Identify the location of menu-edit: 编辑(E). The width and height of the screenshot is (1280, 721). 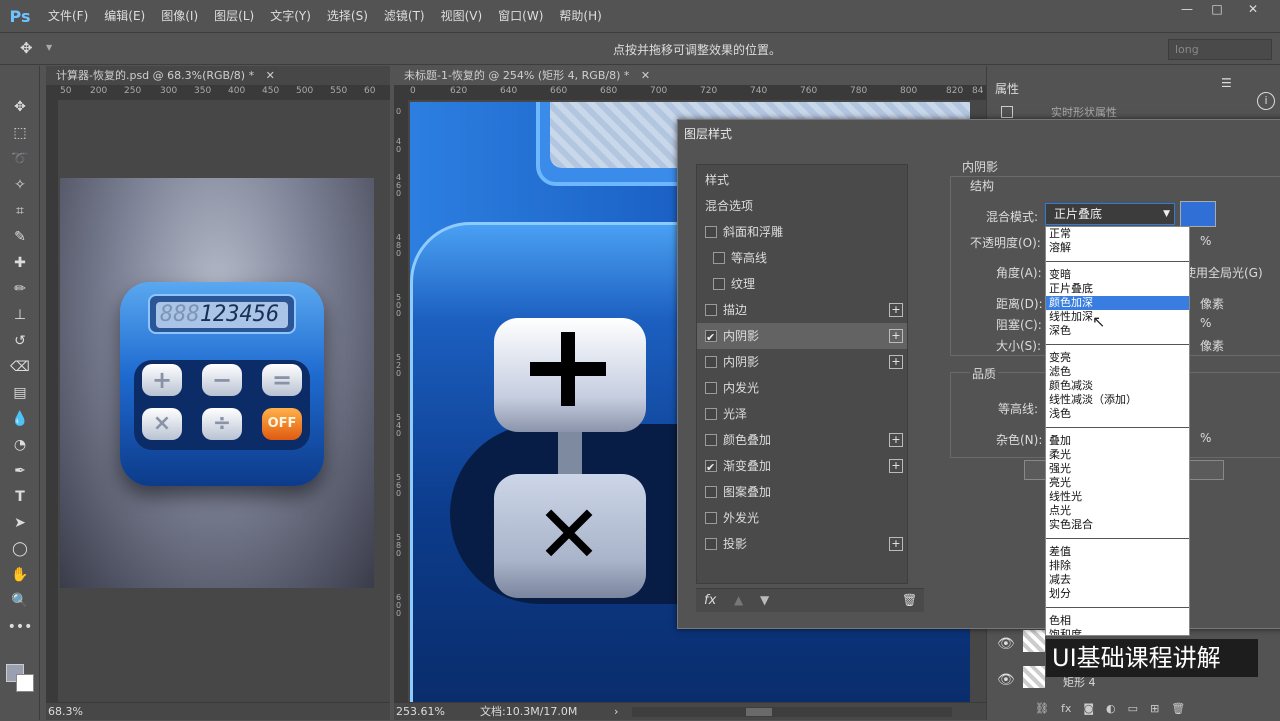
(124, 16).